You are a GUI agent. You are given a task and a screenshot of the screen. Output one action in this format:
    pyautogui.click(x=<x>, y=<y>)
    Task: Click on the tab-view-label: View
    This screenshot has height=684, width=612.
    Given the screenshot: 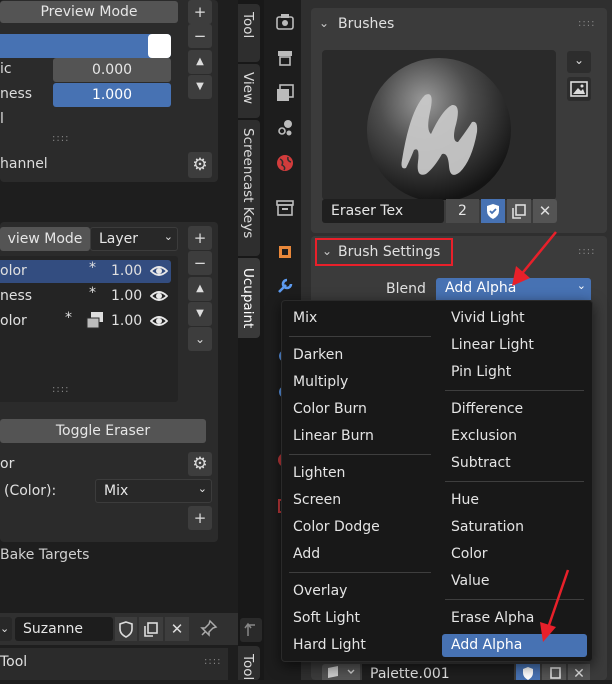 What is the action you would take?
    pyautogui.click(x=248, y=88)
    